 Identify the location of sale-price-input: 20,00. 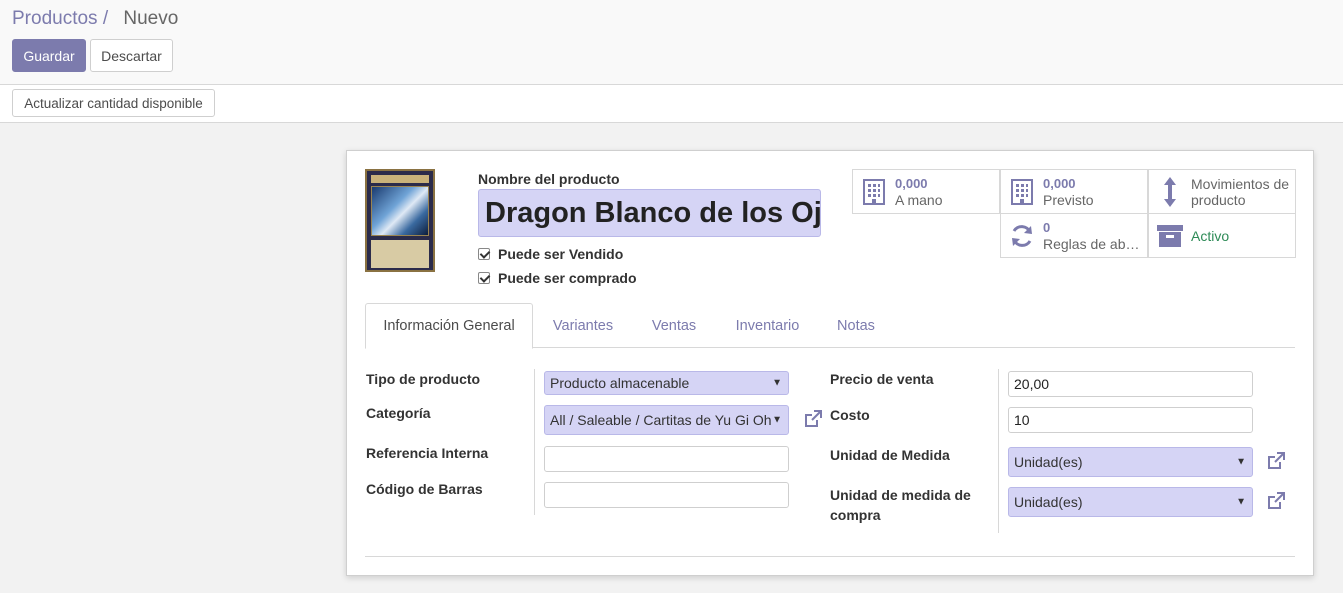
(1130, 384).